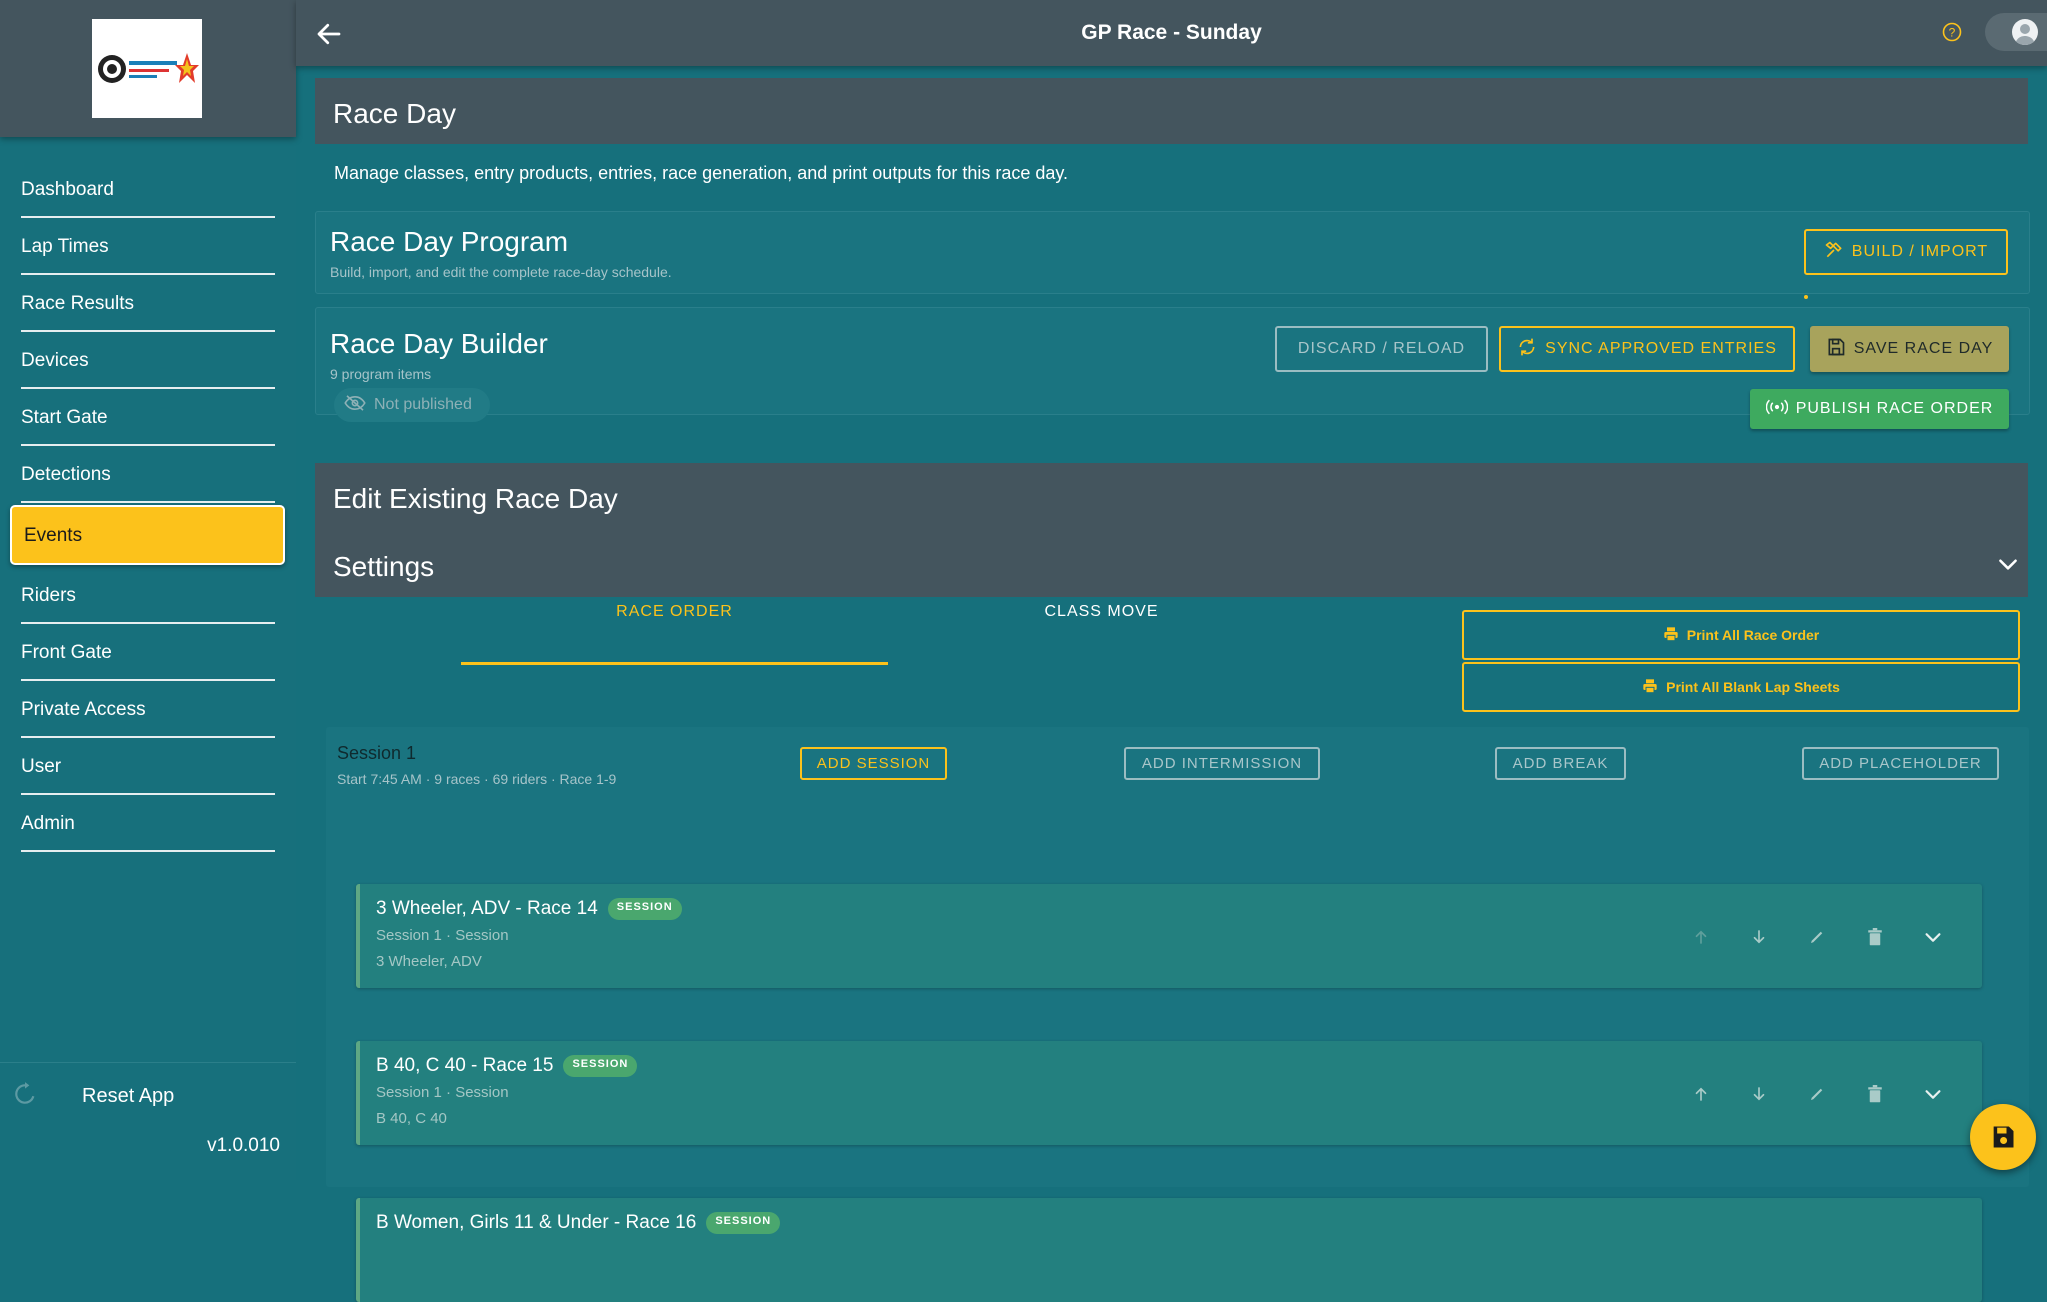 This screenshot has width=2047, height=1302. I want to click on app-version: v1.0.010, so click(243, 1145).